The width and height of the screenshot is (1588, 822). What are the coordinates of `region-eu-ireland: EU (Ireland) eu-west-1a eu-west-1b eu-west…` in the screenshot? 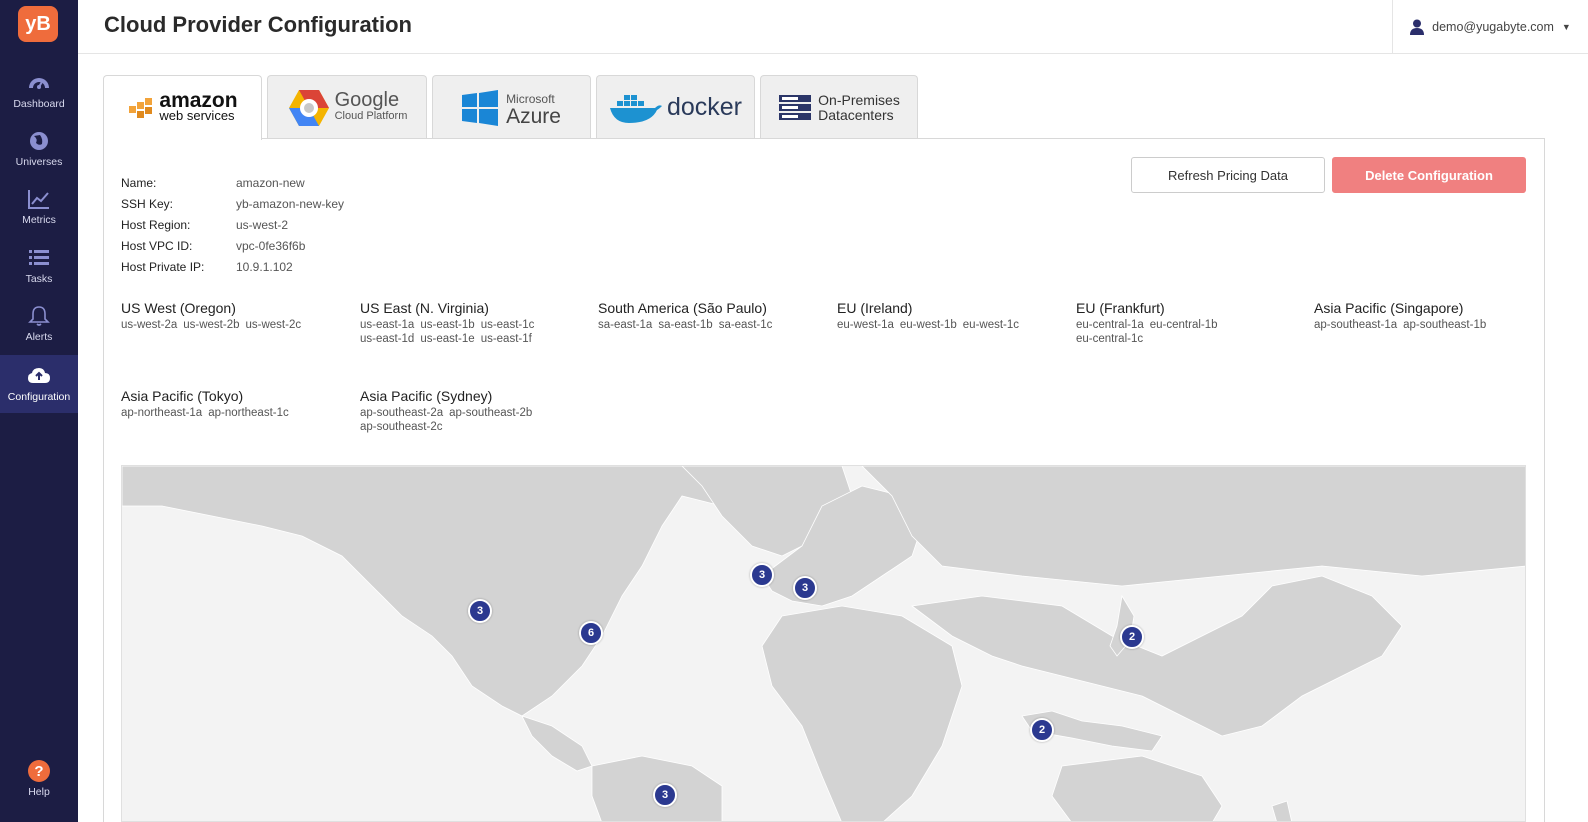 It's located at (949, 316).